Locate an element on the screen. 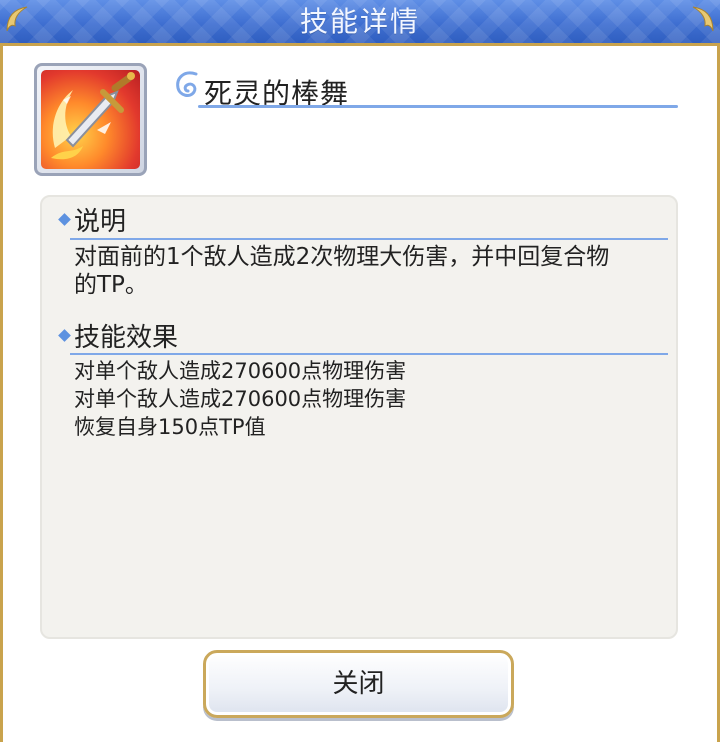 The height and width of the screenshot is (742, 720). close-button: 关闭 is located at coordinates (358, 684).